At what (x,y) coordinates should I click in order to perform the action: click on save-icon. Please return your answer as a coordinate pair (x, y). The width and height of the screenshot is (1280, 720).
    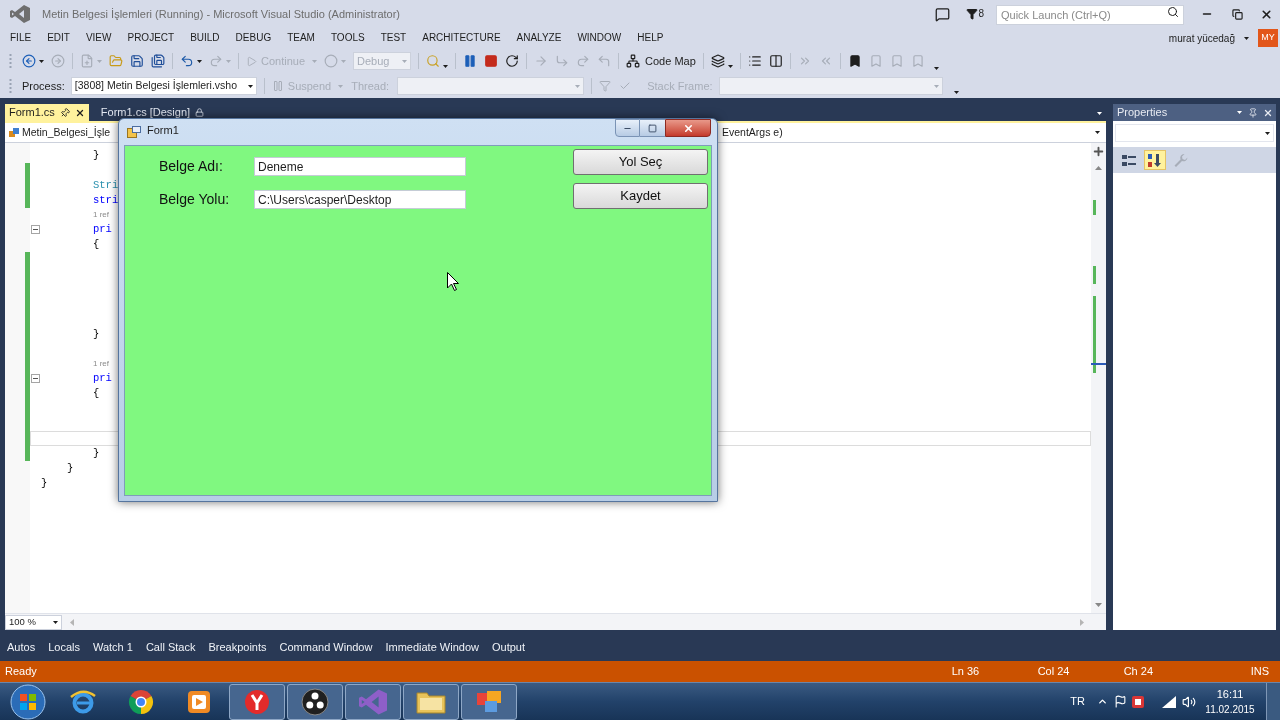
    Looking at the image, I should click on (137, 61).